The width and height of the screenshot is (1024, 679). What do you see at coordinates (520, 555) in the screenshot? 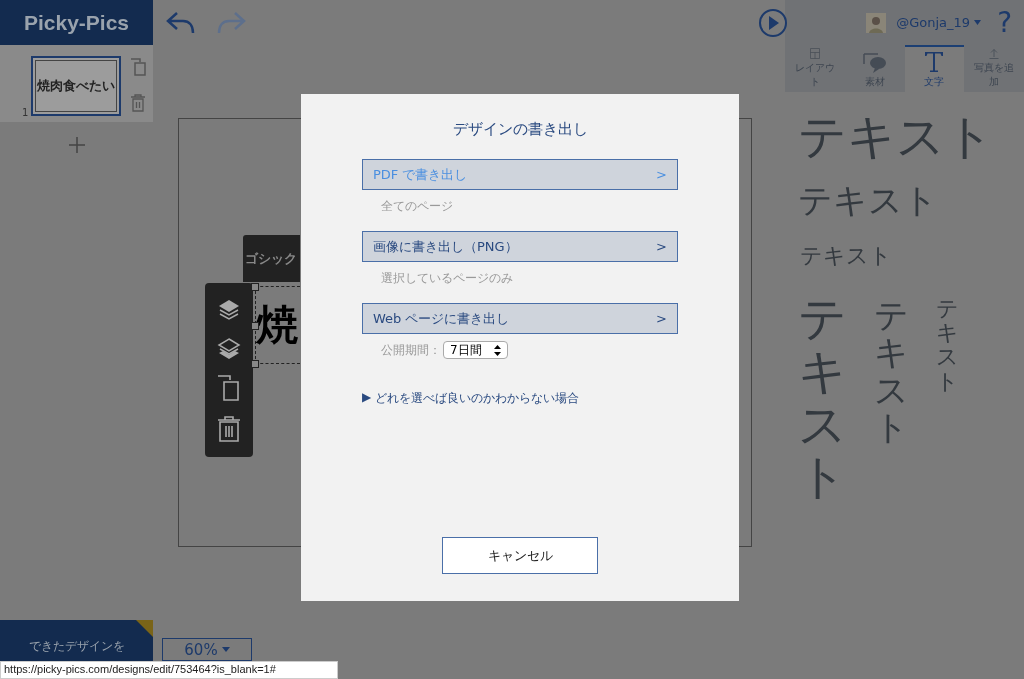
I see `cancel-button: キャンセル` at bounding box center [520, 555].